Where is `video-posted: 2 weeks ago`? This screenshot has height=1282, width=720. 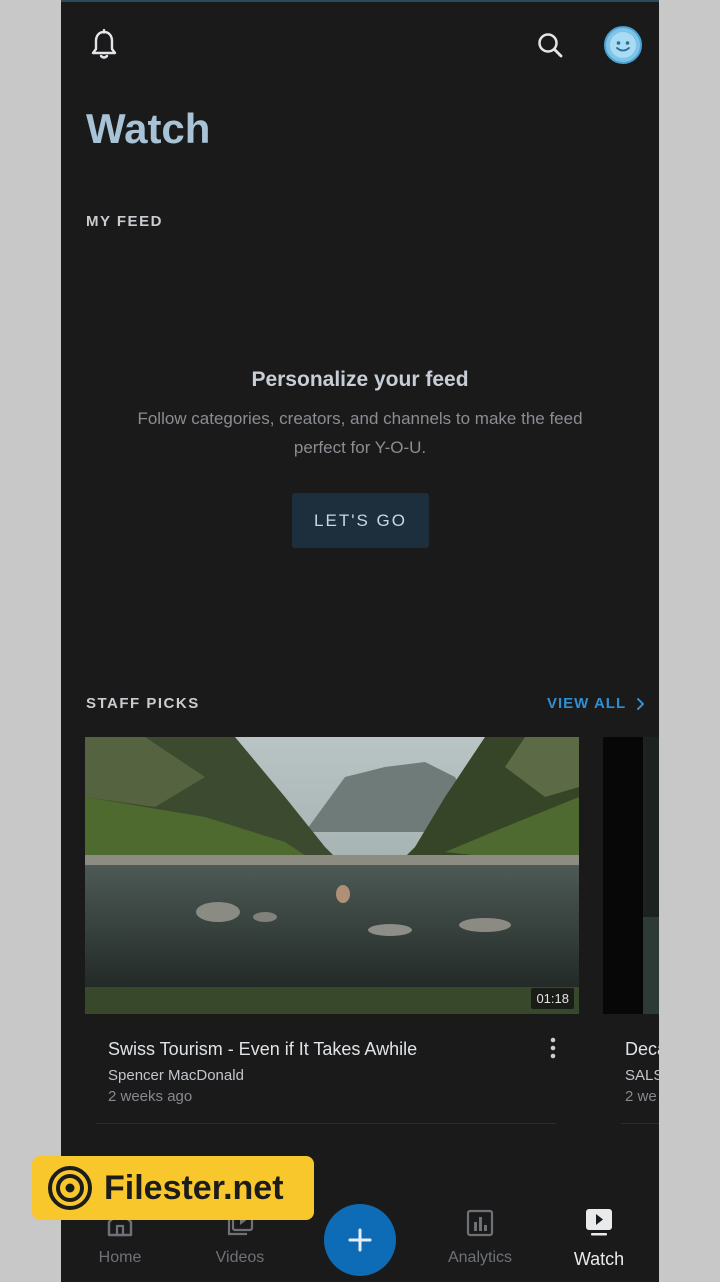
video-posted: 2 weeks ago is located at coordinates (150, 1096).